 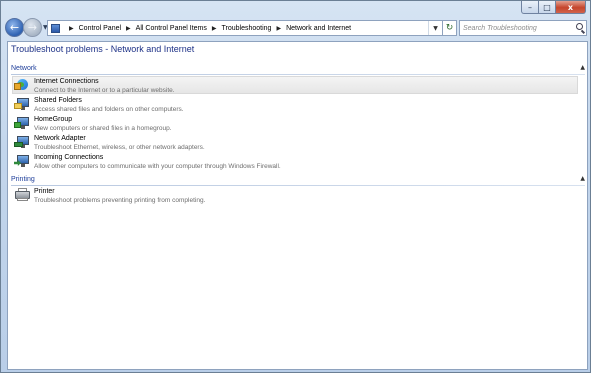 What do you see at coordinates (579, 26) in the screenshot?
I see `search-icon` at bounding box center [579, 26].